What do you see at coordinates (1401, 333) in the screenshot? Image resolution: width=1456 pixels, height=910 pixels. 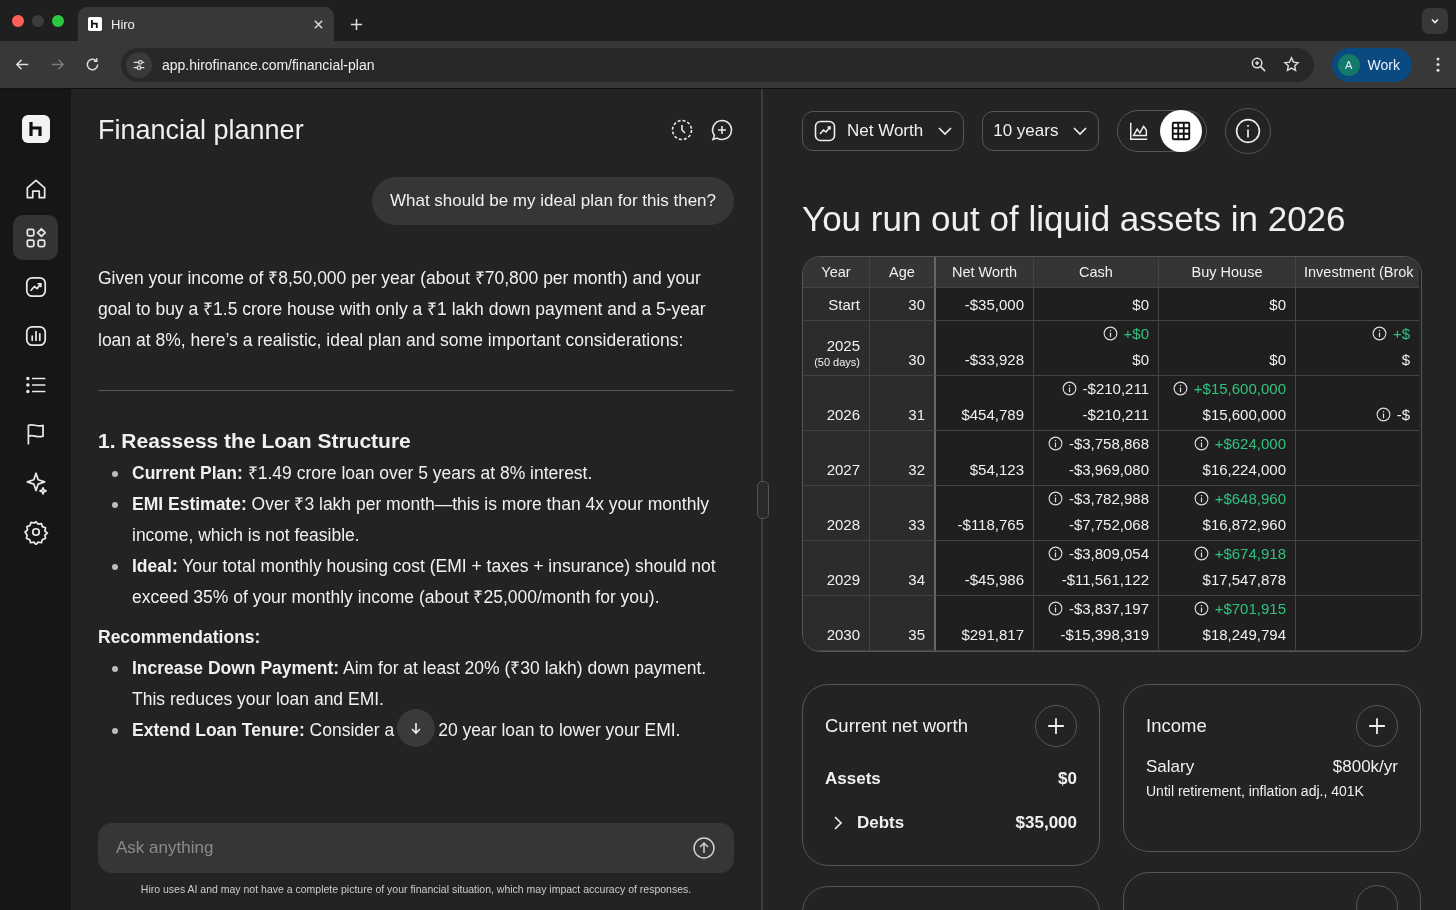 I see `change-value: +$` at bounding box center [1401, 333].